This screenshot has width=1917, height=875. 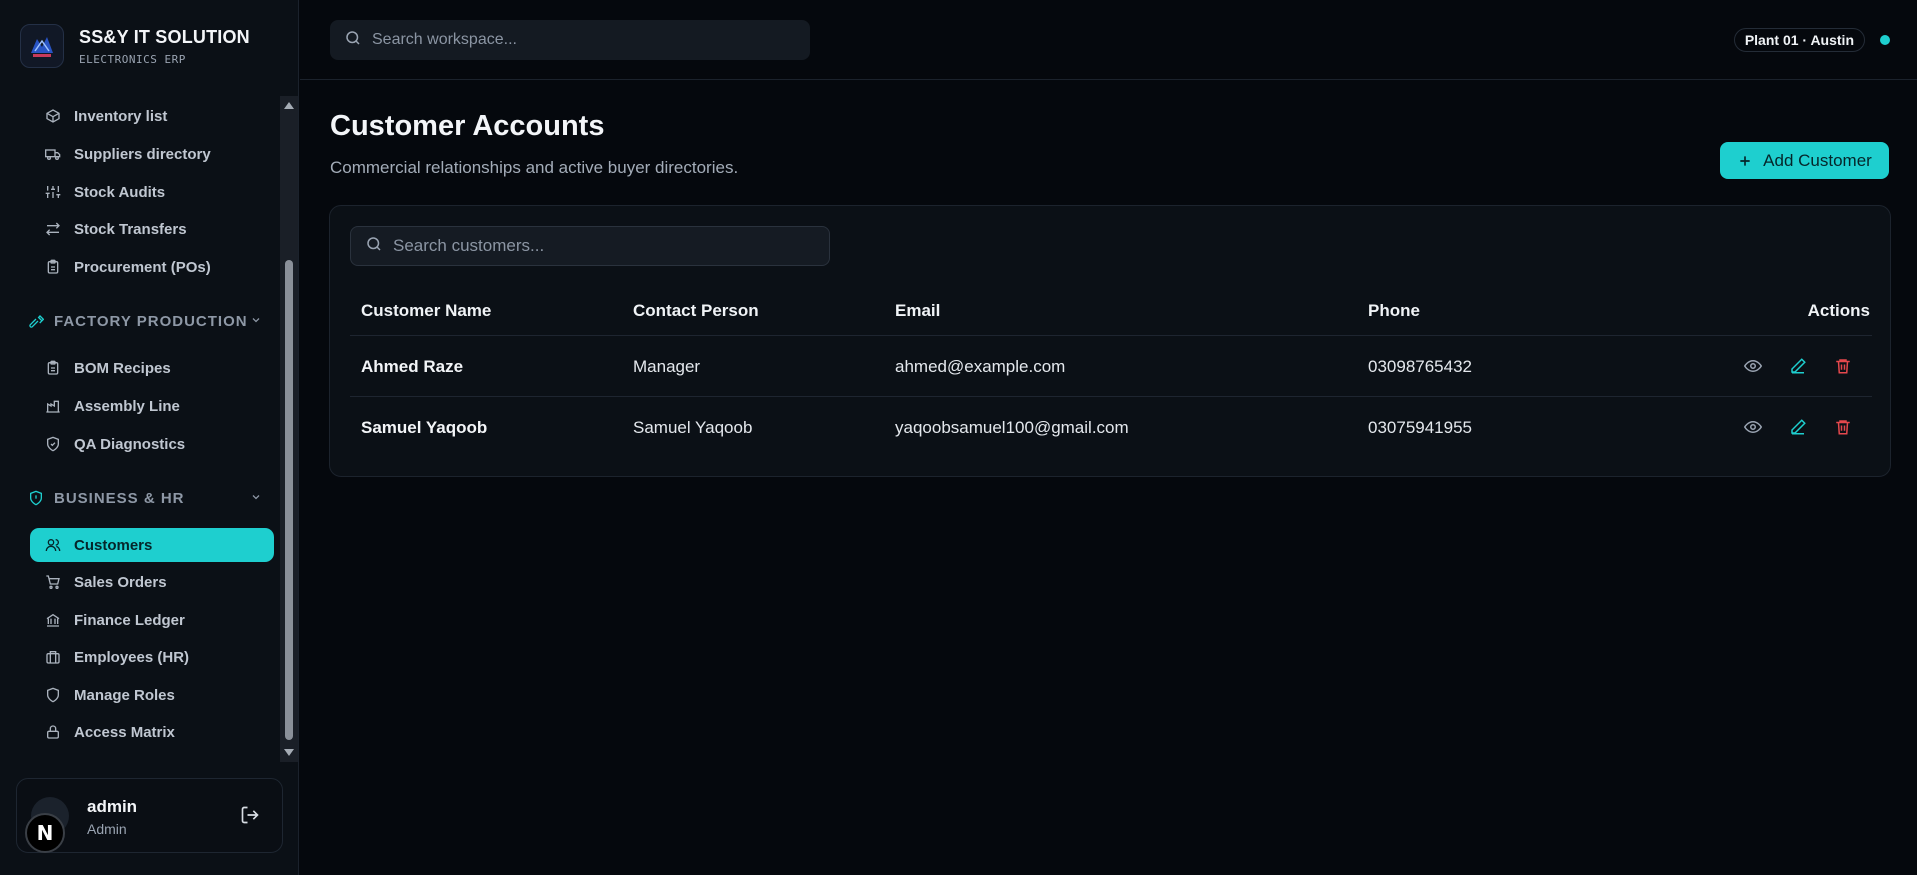 I want to click on section-label: FACTORY PRODUCTION, so click(x=151, y=321).